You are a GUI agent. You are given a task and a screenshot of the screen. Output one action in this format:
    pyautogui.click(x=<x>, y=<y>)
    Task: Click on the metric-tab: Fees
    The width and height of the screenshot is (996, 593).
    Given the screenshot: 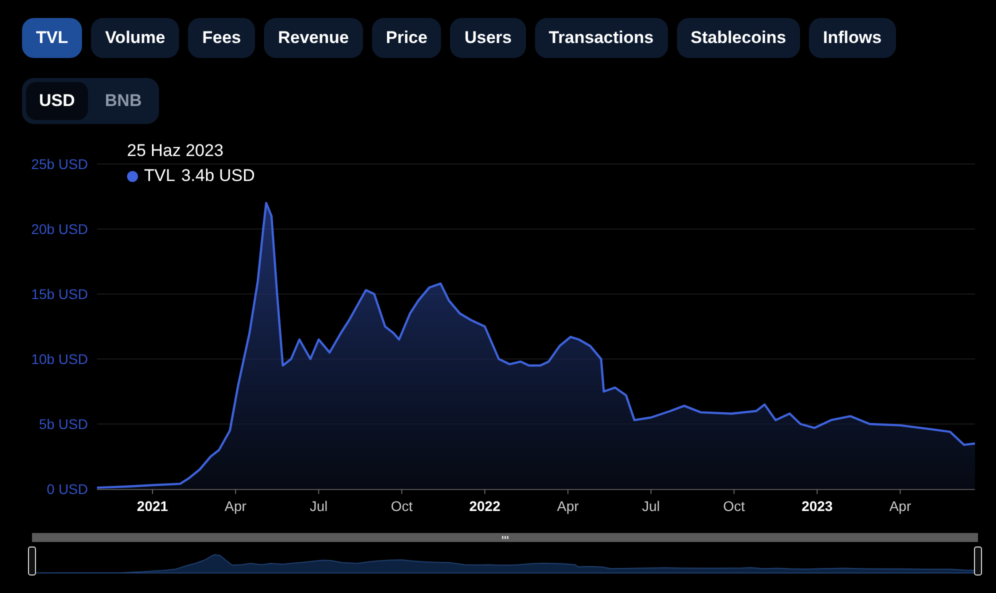 What is the action you would take?
    pyautogui.click(x=221, y=38)
    